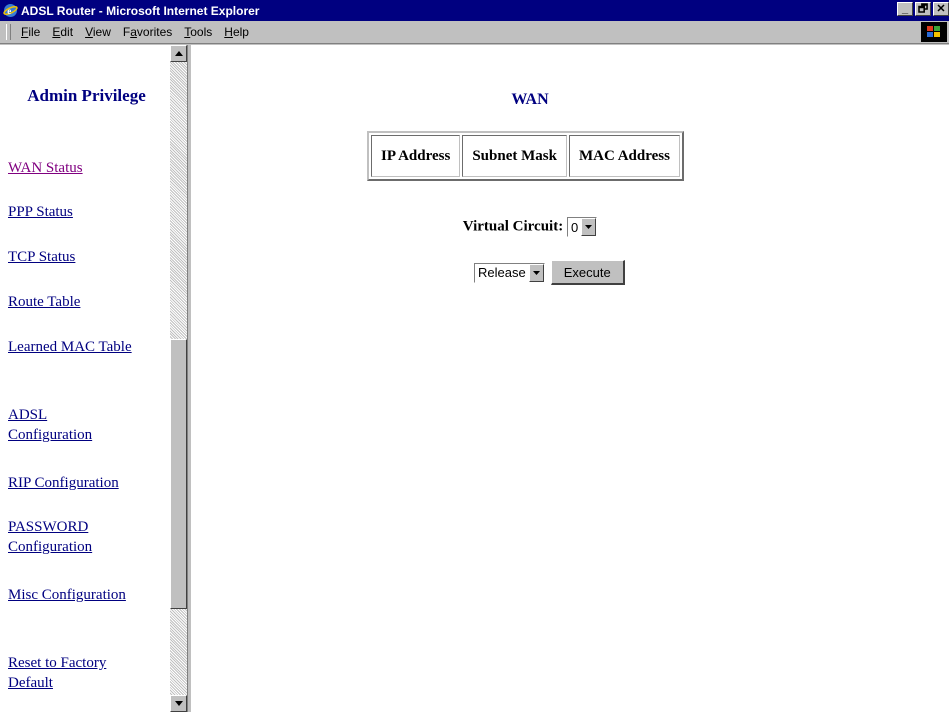  I want to click on virtual-circuit-row: Virtual Circuit: 0, so click(530, 227).